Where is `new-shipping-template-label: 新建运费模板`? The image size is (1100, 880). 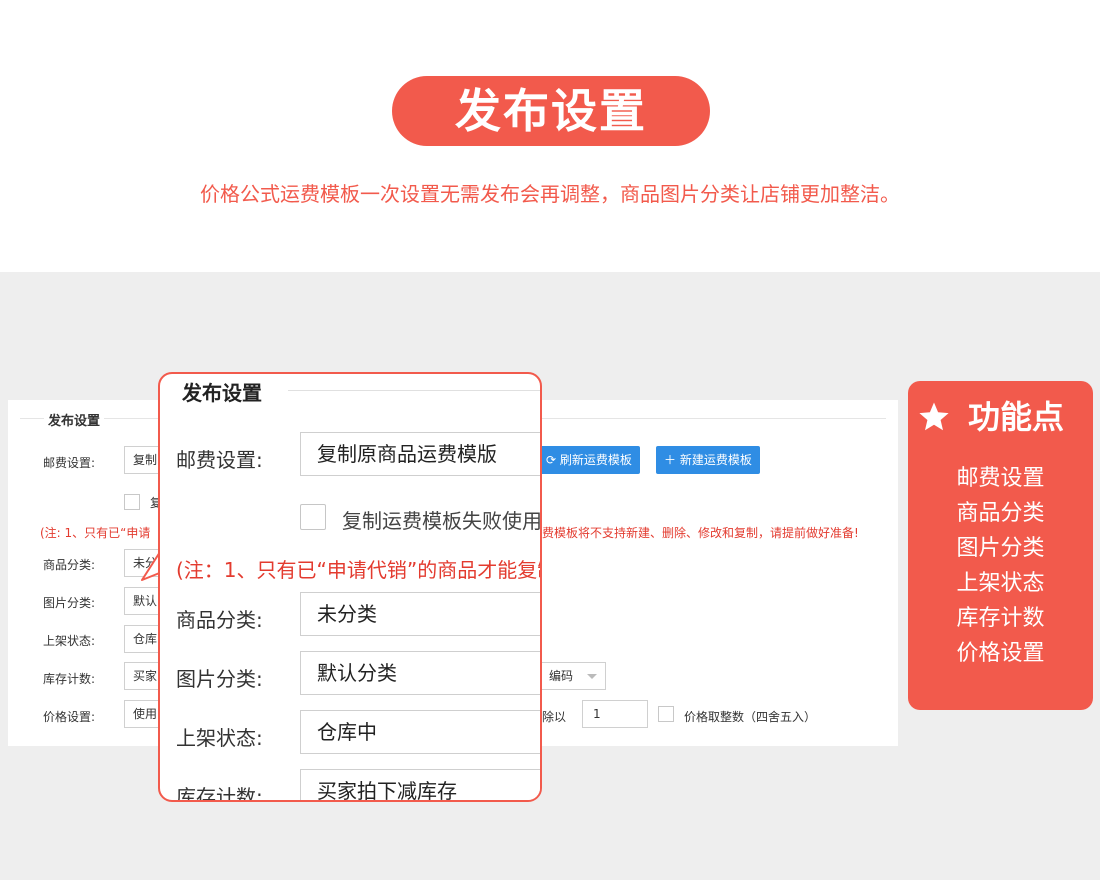
new-shipping-template-label: 新建运费模板 is located at coordinates (715, 460).